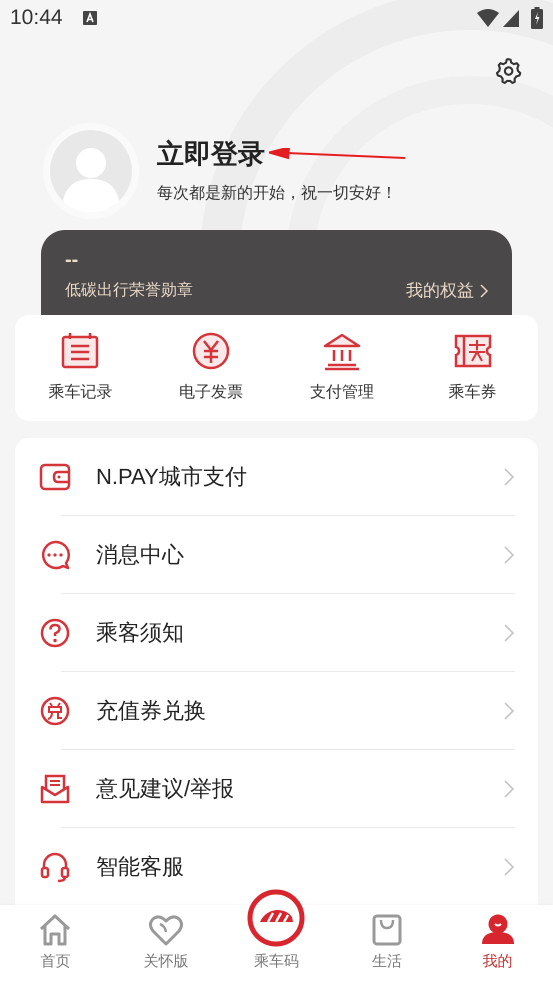  I want to click on menu-row: 消息中心, so click(276, 554).